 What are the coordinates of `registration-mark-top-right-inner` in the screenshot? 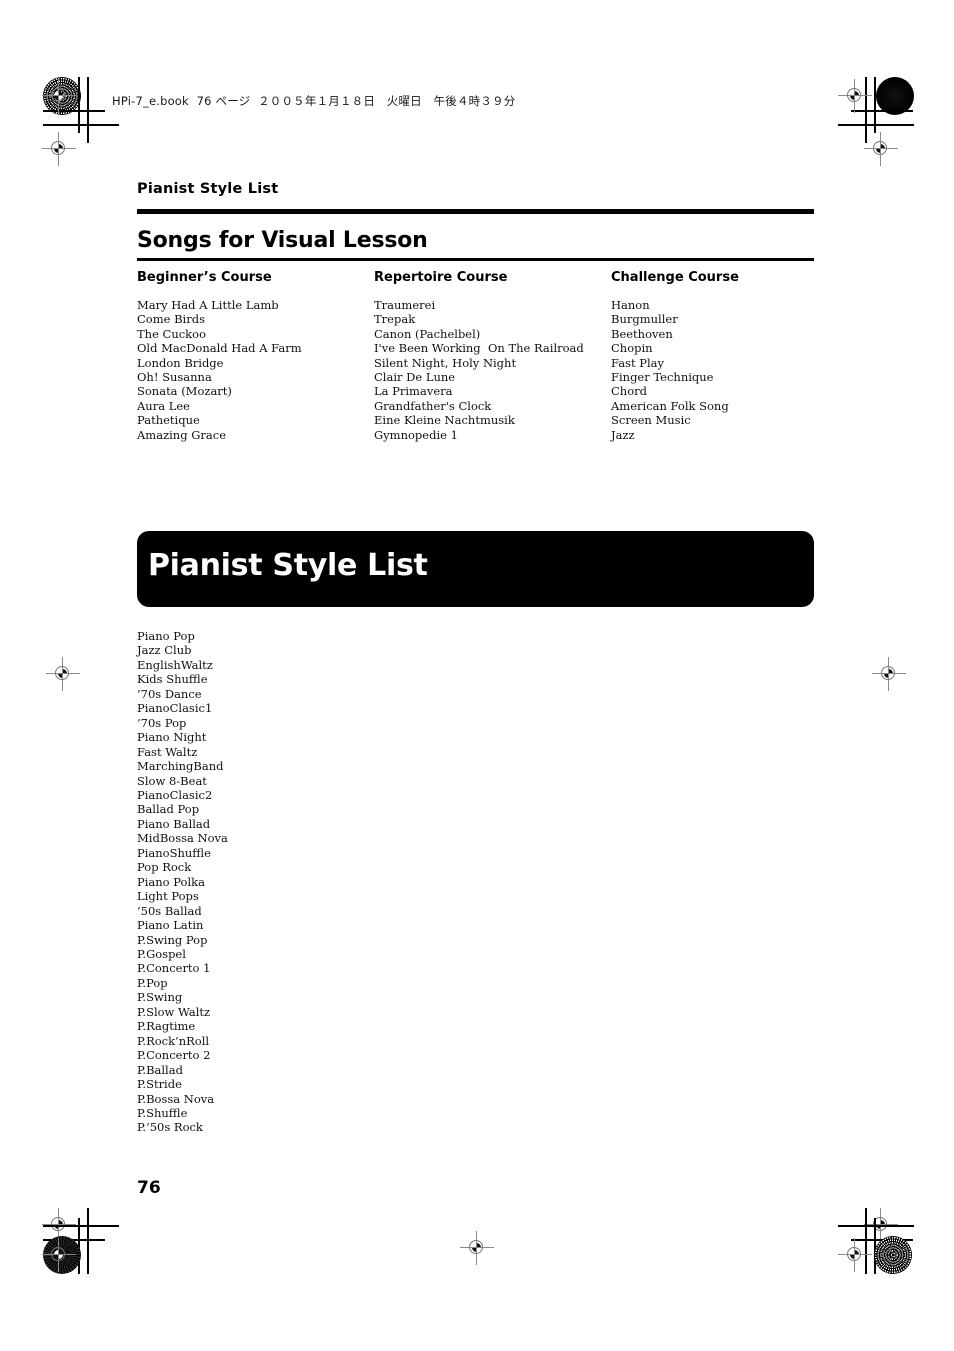 It's located at (881, 149).